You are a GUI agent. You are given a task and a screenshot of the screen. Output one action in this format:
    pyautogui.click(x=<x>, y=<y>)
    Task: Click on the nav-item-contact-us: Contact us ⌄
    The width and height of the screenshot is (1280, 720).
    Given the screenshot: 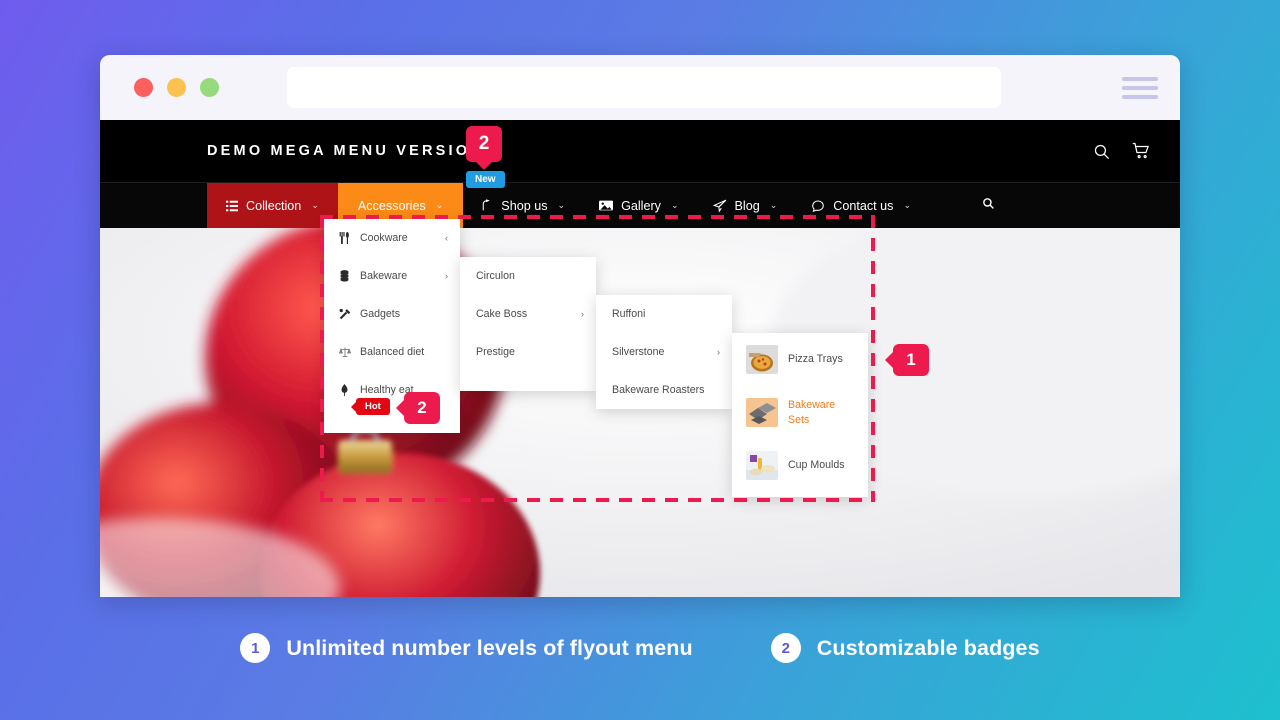 What is the action you would take?
    pyautogui.click(x=861, y=205)
    